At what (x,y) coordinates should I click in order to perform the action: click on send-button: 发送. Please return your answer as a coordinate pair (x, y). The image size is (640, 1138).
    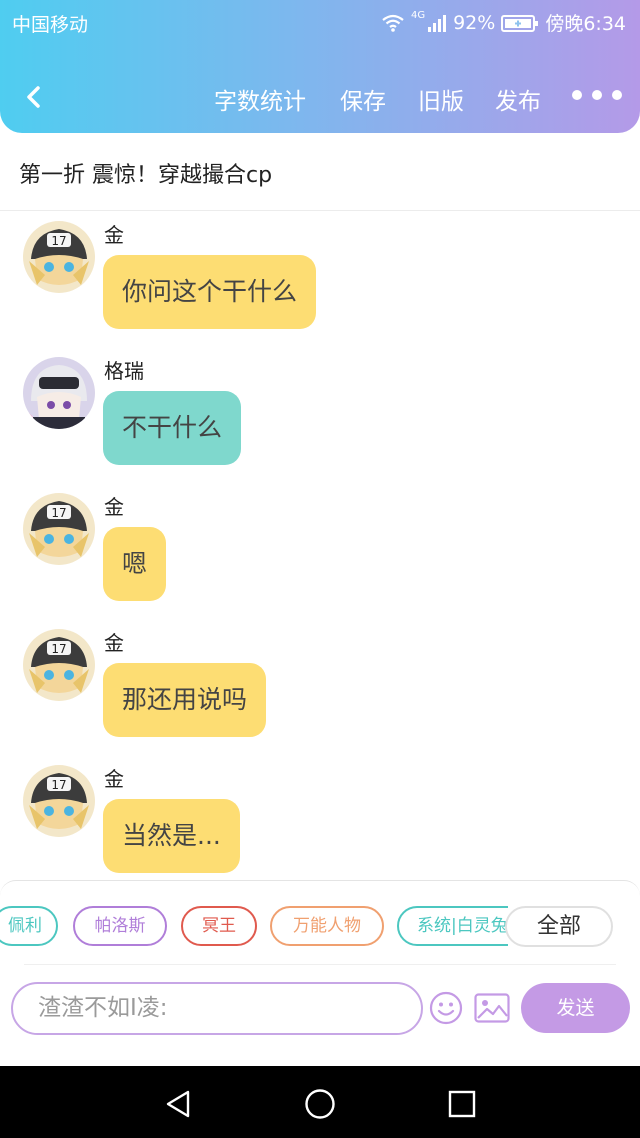
    Looking at the image, I should click on (575, 1008).